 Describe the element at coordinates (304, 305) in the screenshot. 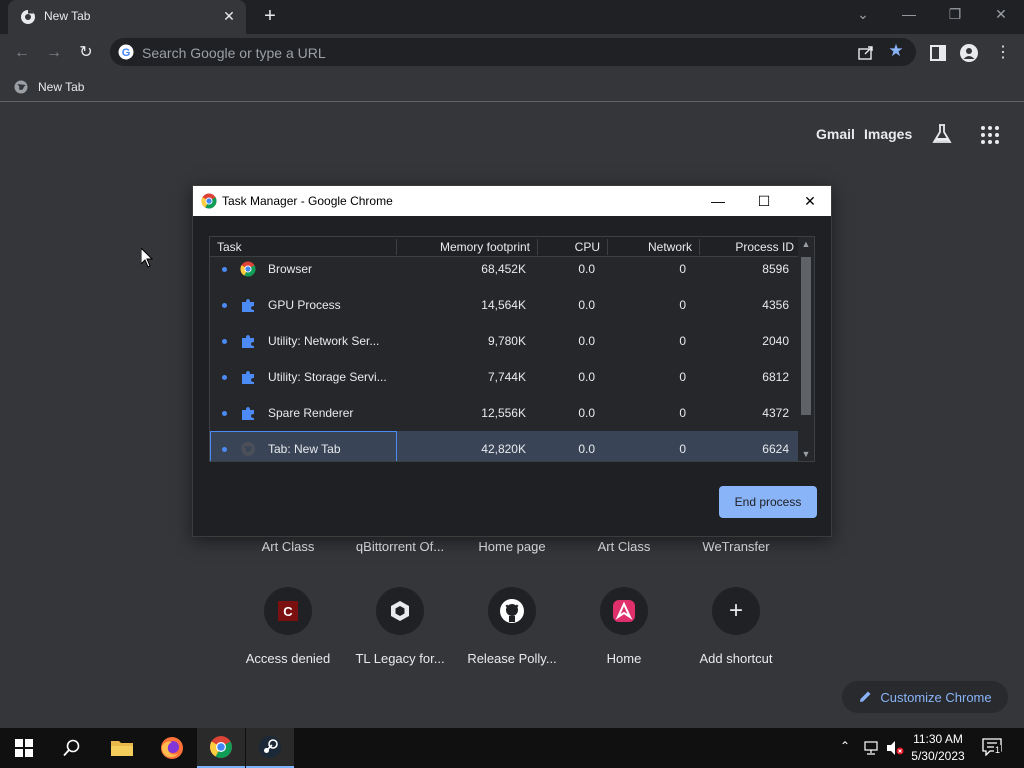

I see `task-name: GPU Process` at that location.